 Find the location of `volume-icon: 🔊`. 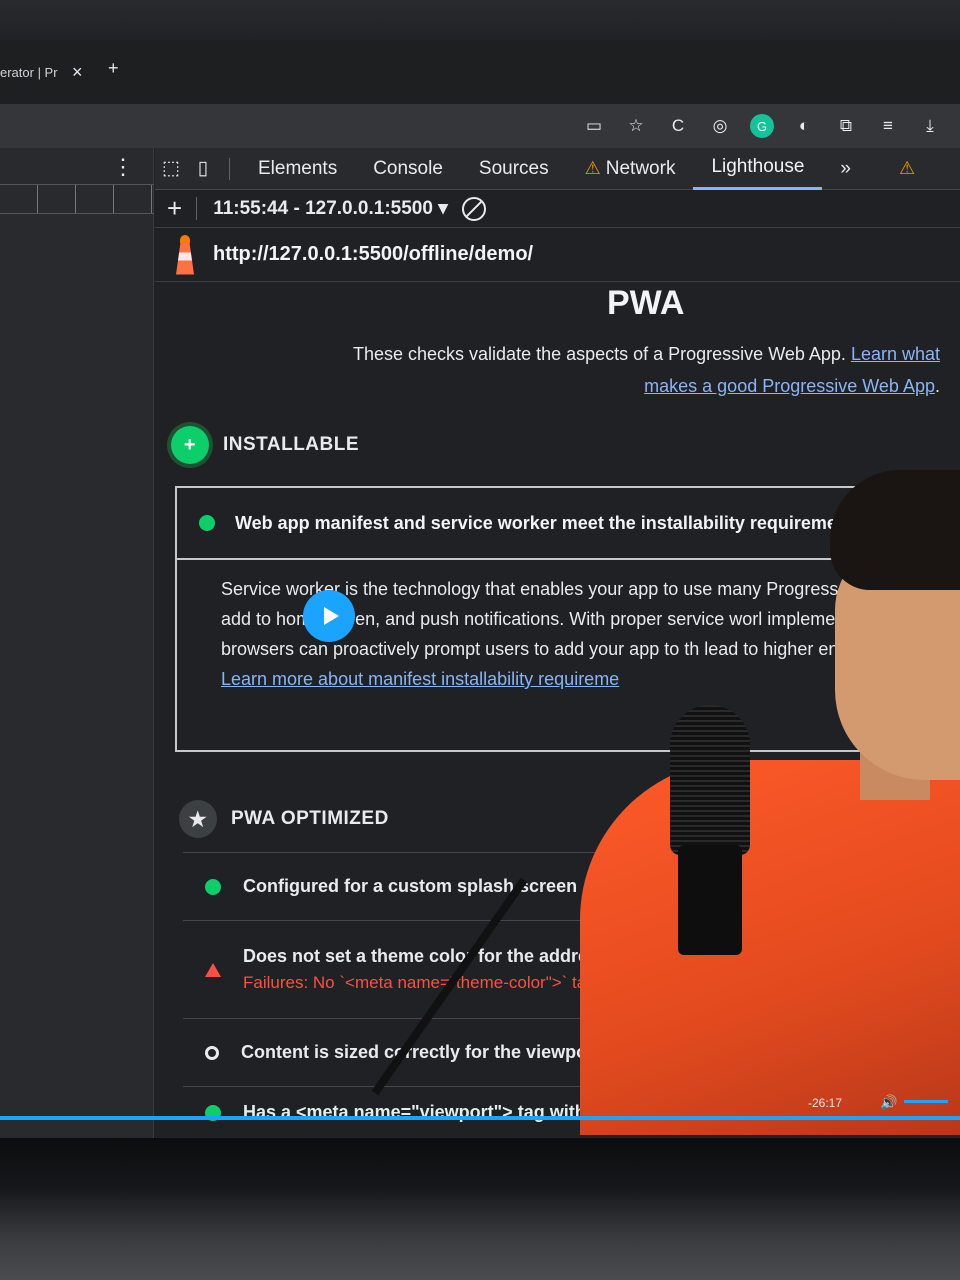

volume-icon: 🔊 is located at coordinates (888, 1102).